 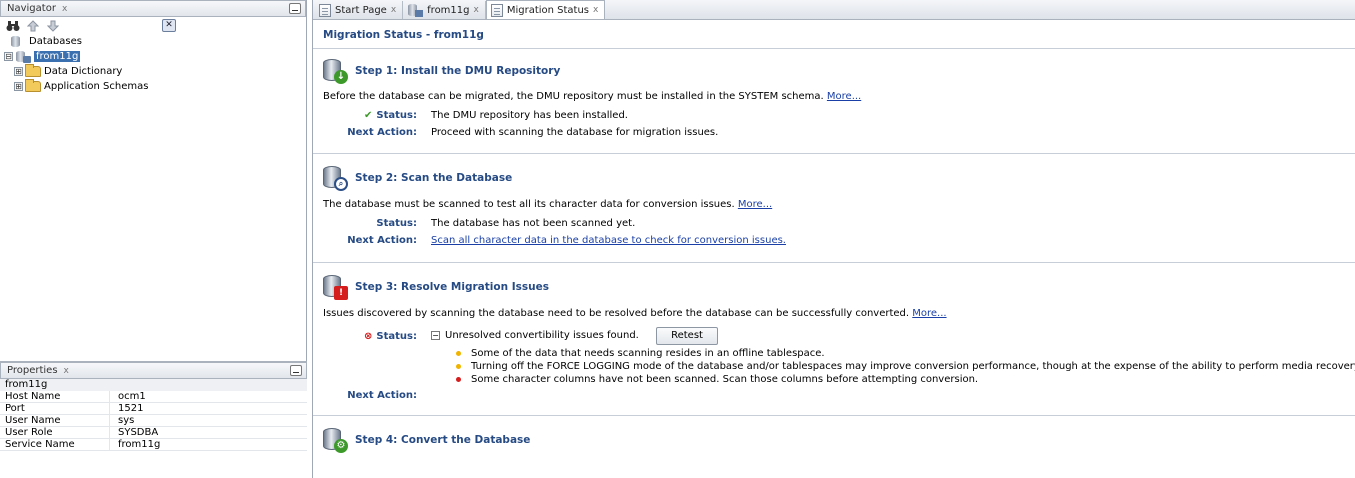 I want to click on database-convert-icon: ⚙, so click(x=335, y=440).